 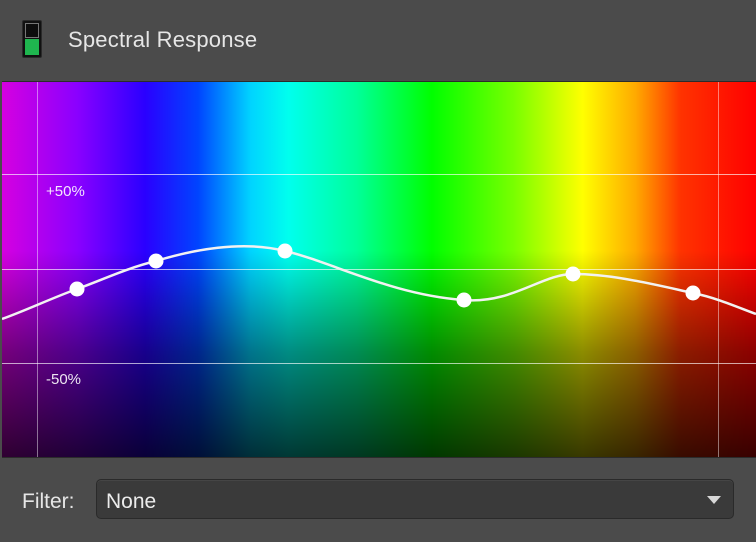 I want to click on response-curve, so click(x=379, y=282).